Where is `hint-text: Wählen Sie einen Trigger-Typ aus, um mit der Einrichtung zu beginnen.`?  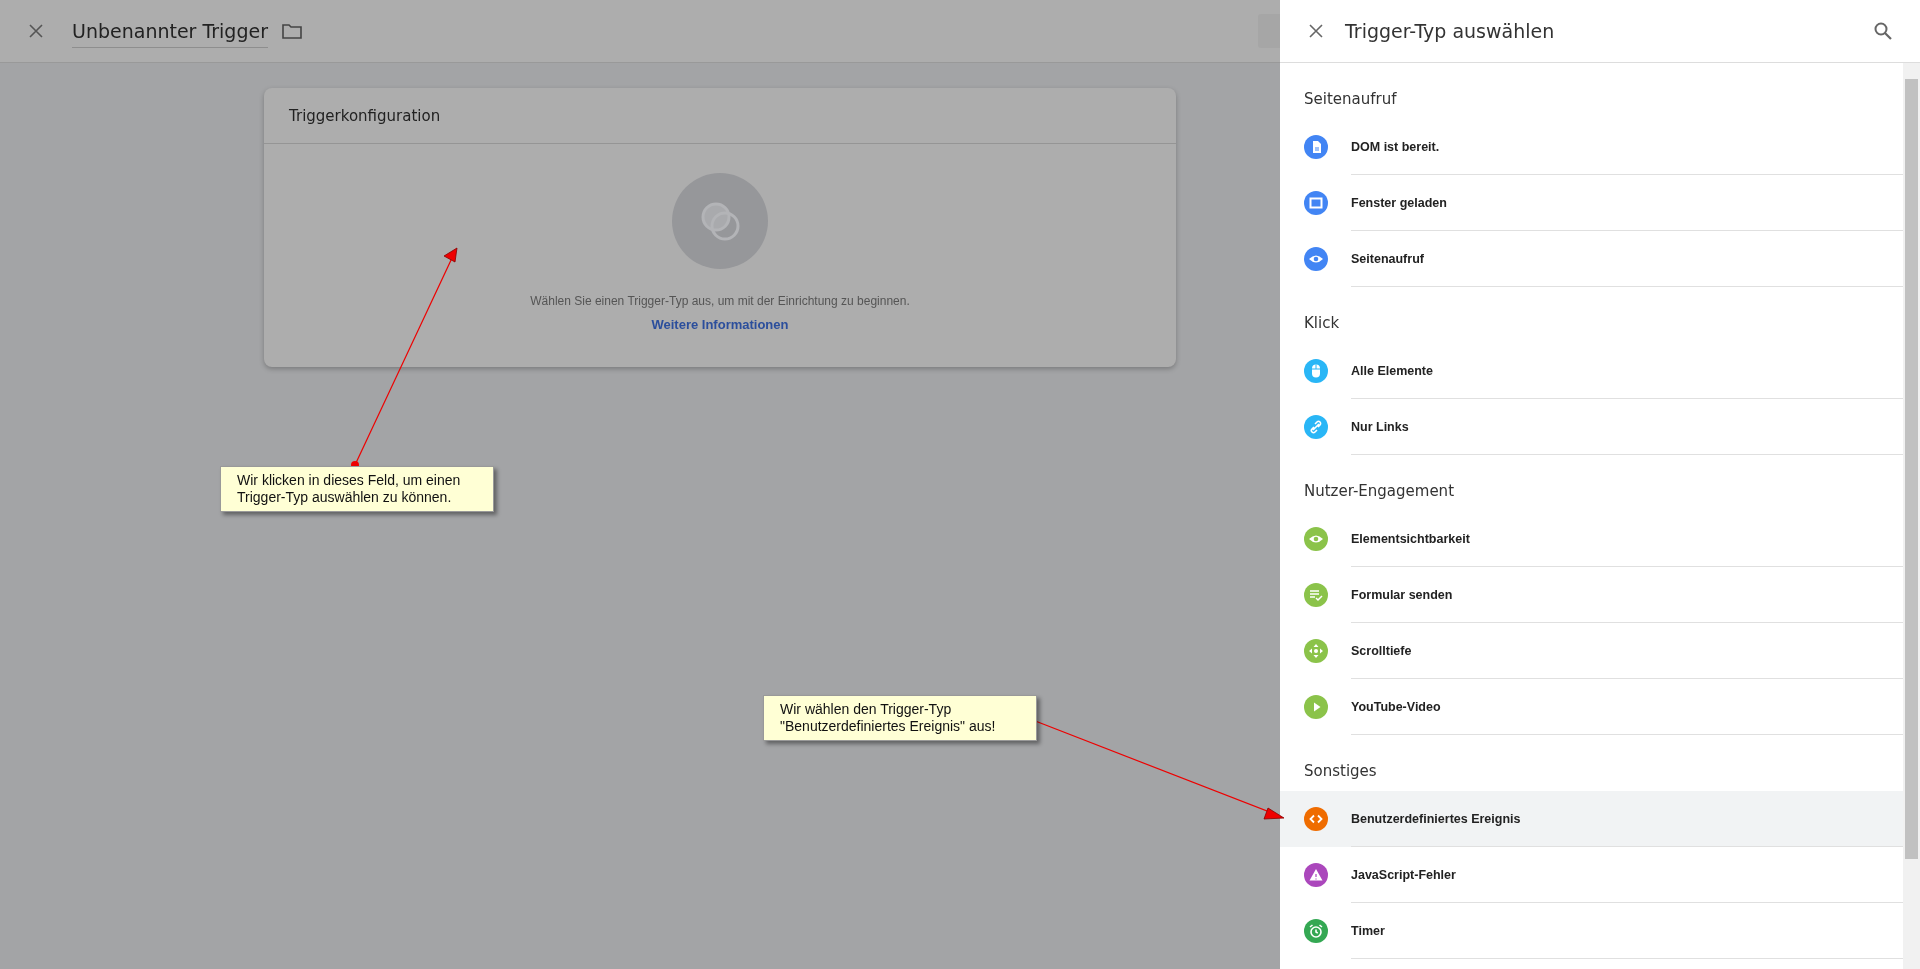
hint-text: Wählen Sie einen Trigger-Typ aus, um mit der Einrichtung zu beginnen. is located at coordinates (720, 301).